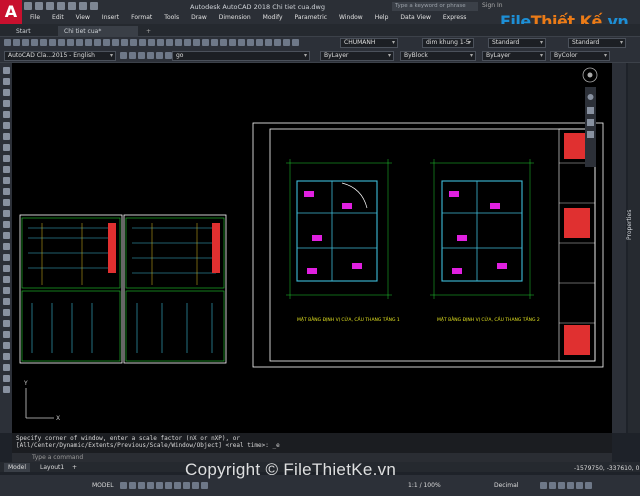  I want to click on spline-icon, so click(6, 147).